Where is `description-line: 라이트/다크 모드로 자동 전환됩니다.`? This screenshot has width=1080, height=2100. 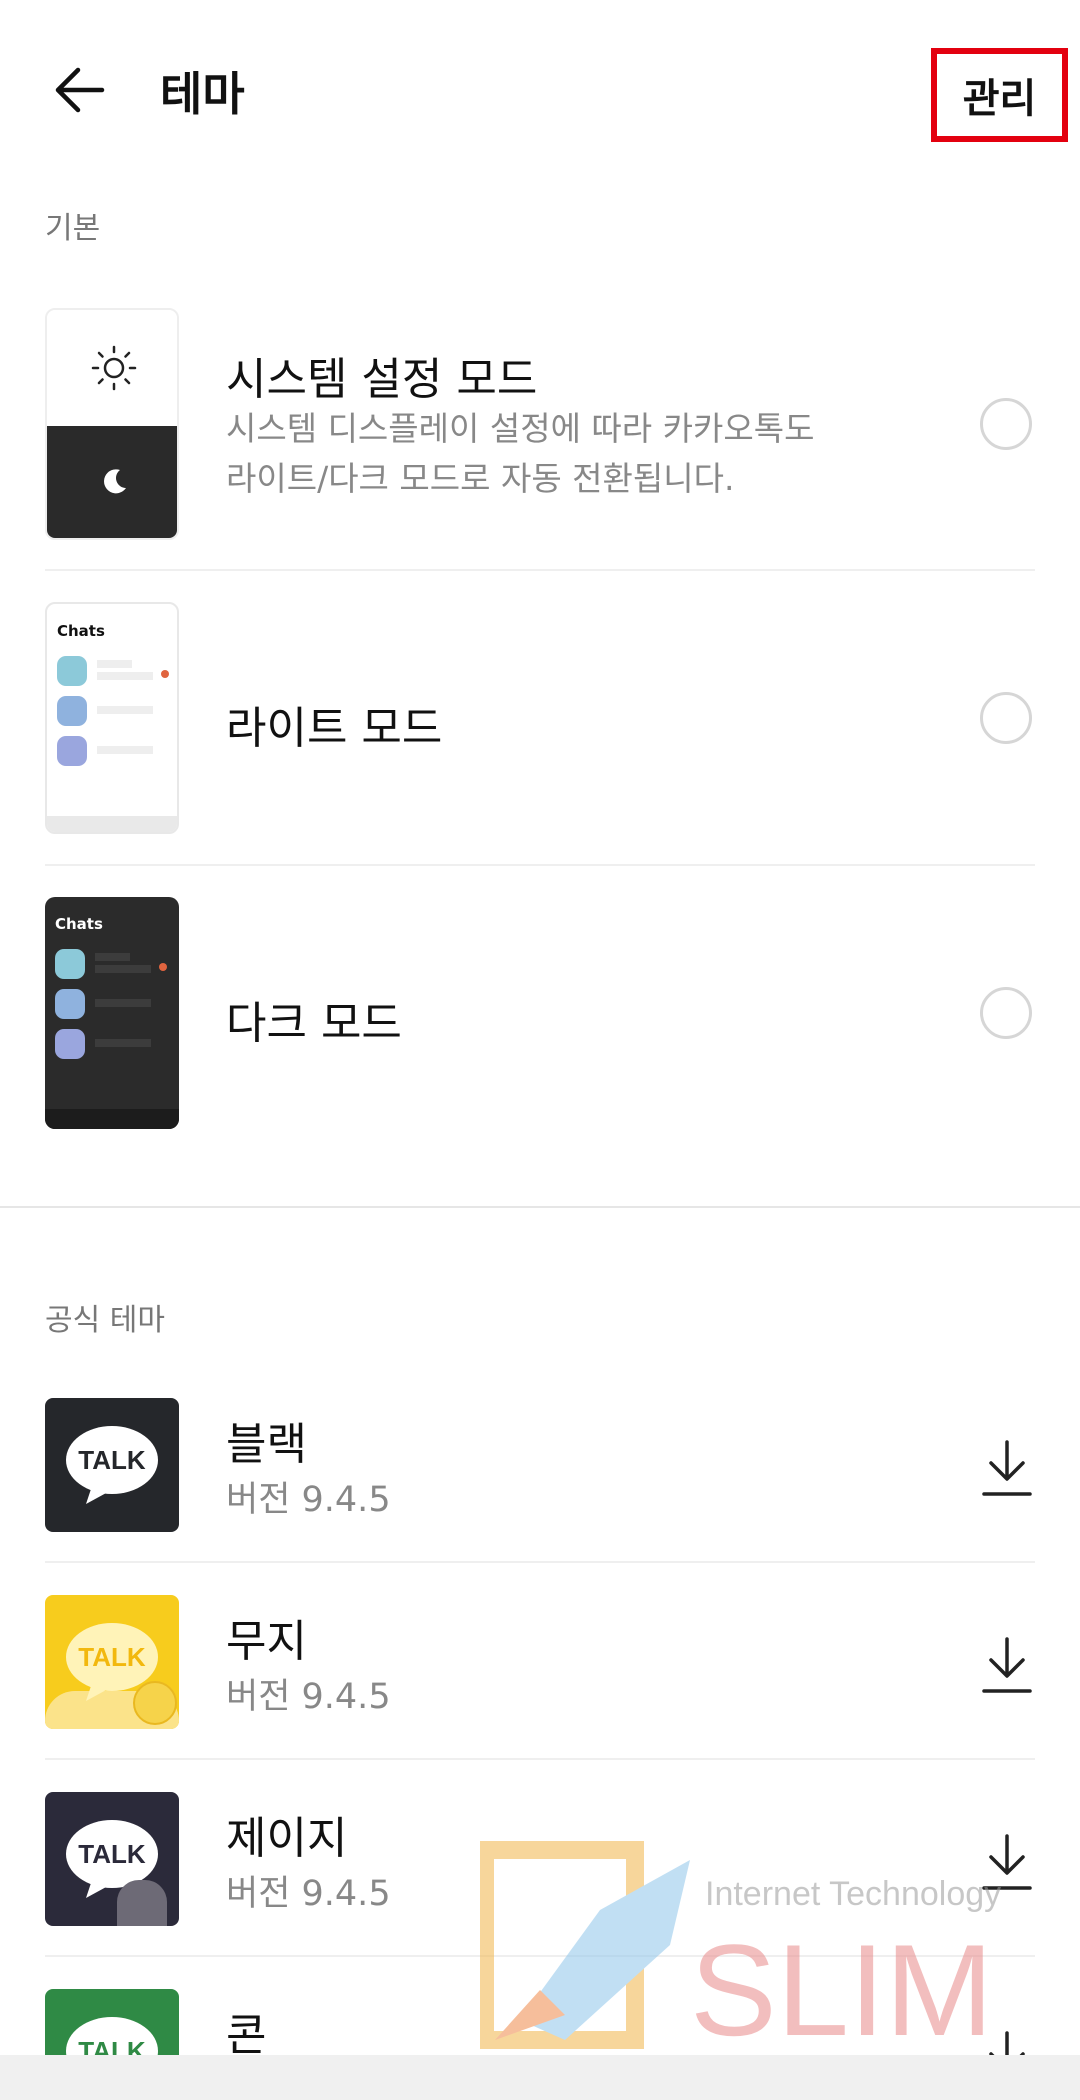
description-line: 라이트/다크 모드로 자동 전환됩니다. is located at coordinates (480, 478).